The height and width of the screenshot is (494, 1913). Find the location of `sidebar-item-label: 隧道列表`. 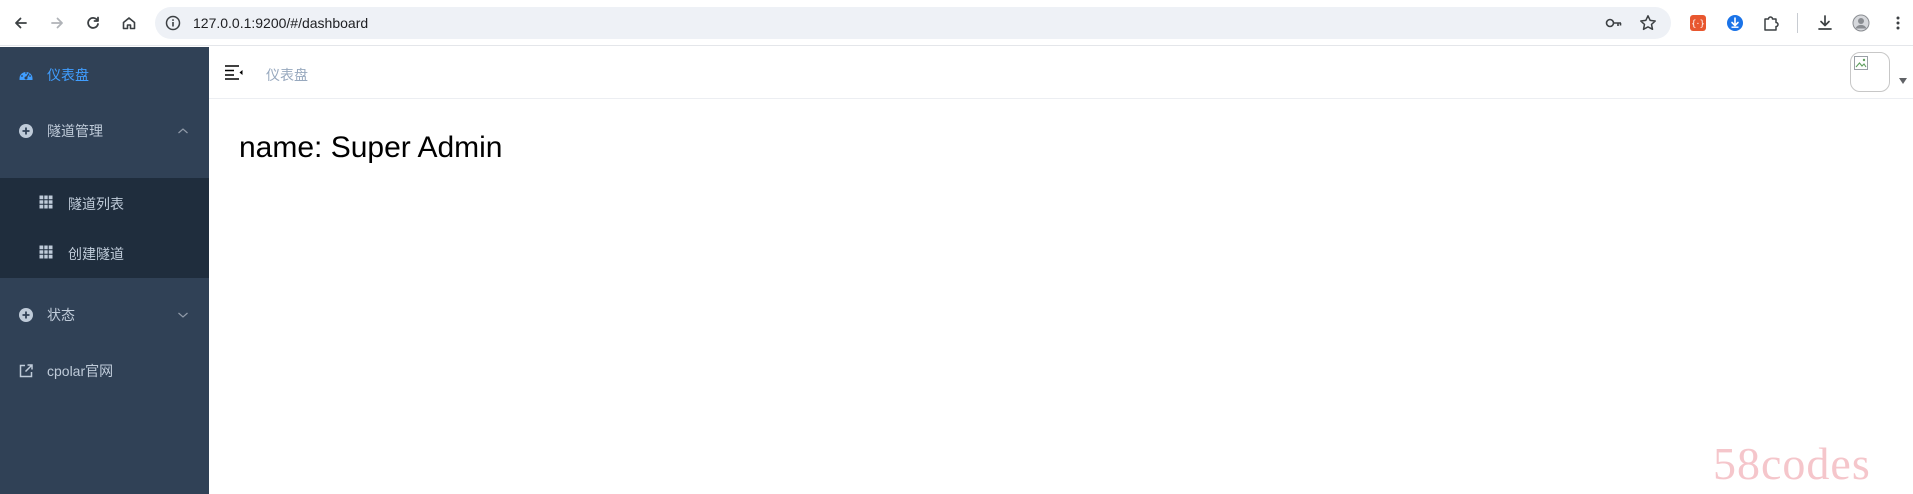

sidebar-item-label: 隧道列表 is located at coordinates (96, 204).